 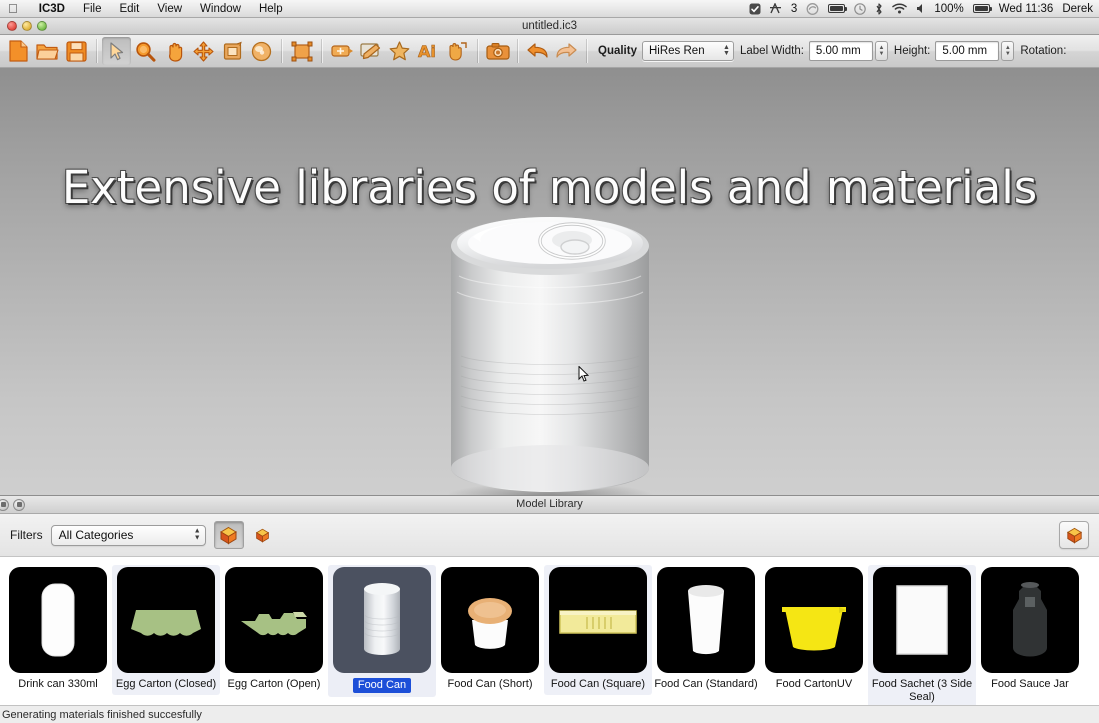 I want to click on battery-icon, so click(x=838, y=8).